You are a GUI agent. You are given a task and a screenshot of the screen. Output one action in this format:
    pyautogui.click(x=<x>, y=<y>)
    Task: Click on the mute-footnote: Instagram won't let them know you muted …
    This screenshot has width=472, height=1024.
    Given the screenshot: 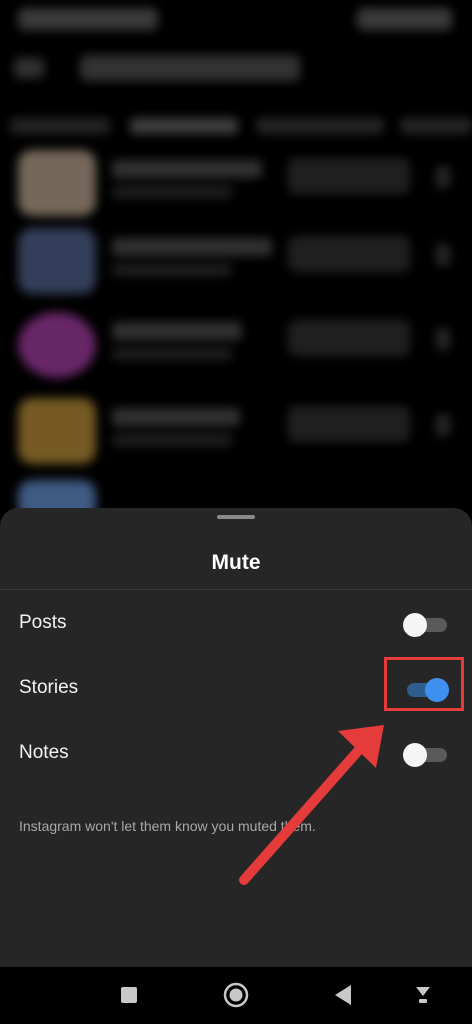 What is the action you would take?
    pyautogui.click(x=167, y=826)
    